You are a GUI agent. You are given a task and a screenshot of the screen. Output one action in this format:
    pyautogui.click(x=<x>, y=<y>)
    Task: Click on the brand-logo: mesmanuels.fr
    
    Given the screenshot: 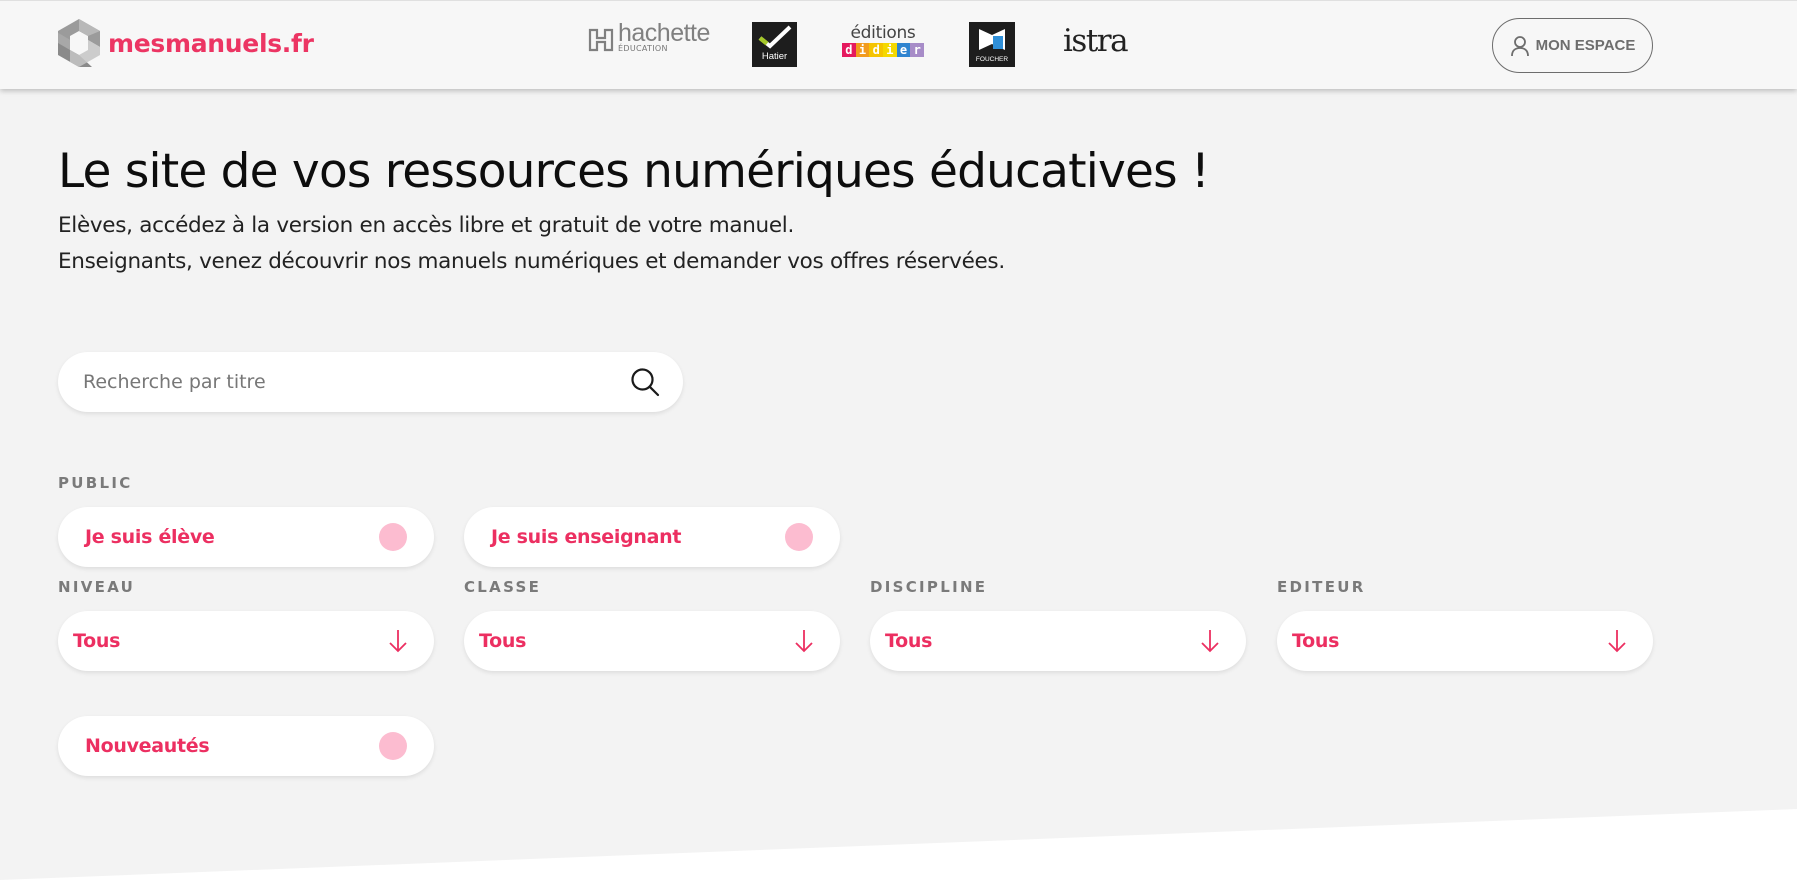 What is the action you would take?
    pyautogui.click(x=186, y=43)
    